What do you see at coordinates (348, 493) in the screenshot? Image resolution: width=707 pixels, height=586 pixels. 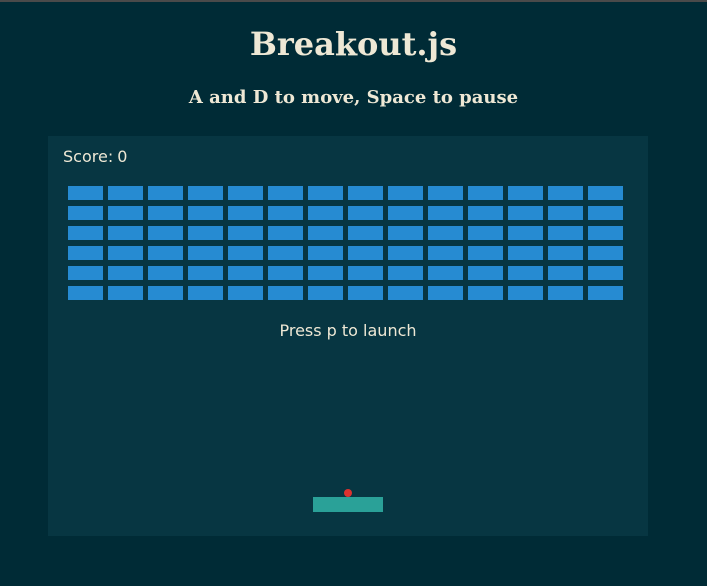 I see `ball` at bounding box center [348, 493].